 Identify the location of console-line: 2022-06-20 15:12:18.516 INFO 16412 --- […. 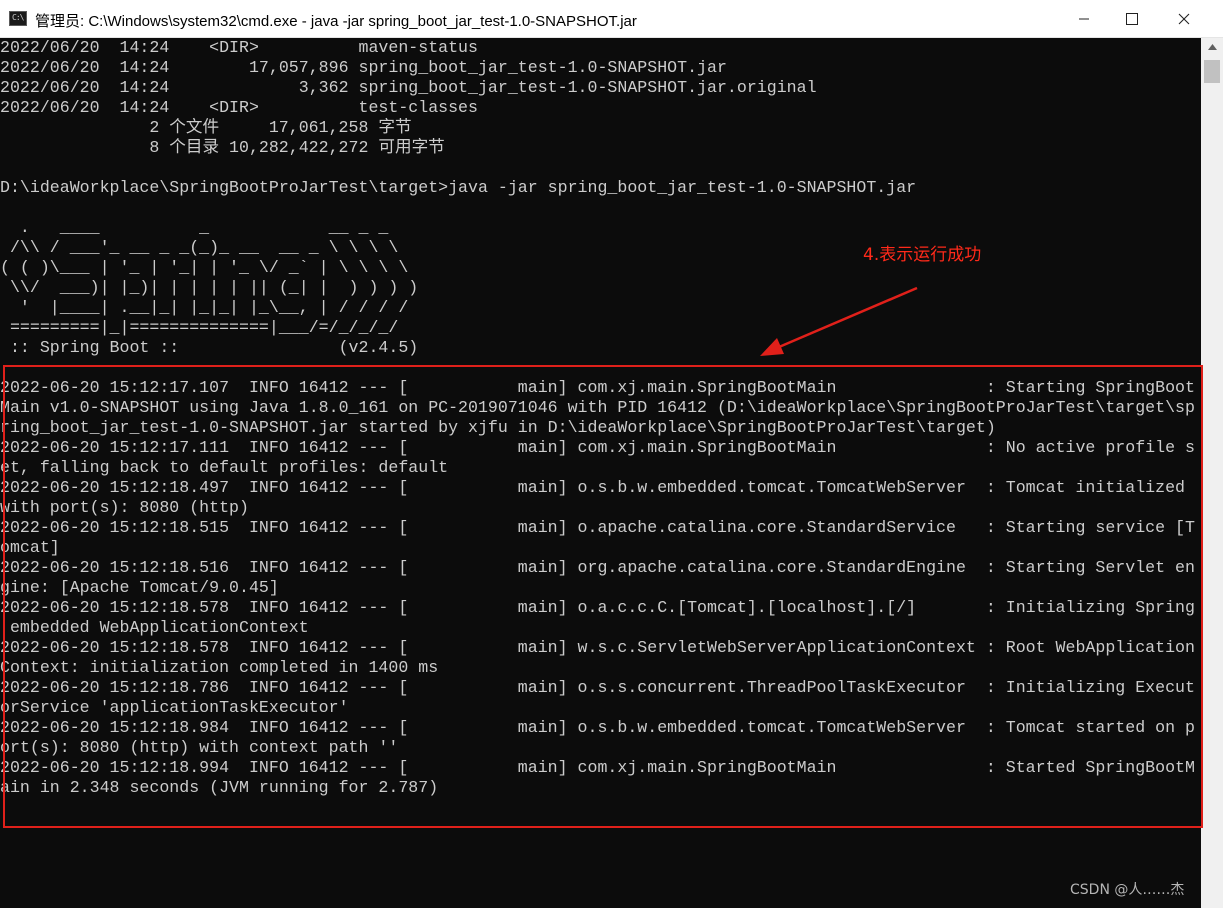
(597, 567).